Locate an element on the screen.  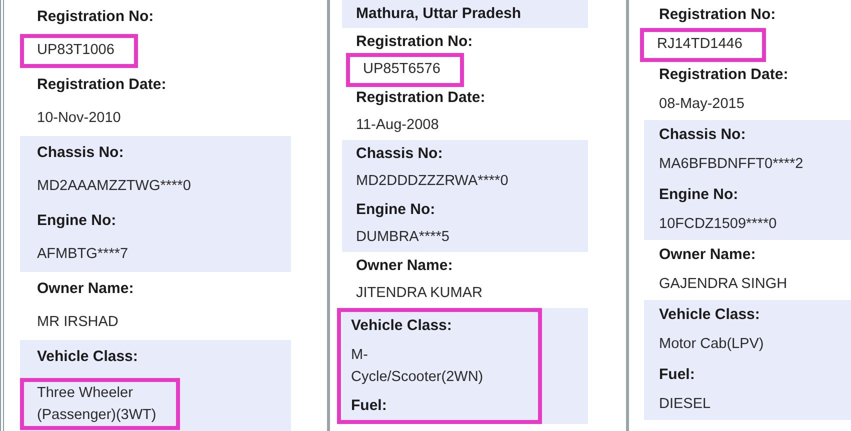
field-value: UP85T6576 is located at coordinates (405, 70).